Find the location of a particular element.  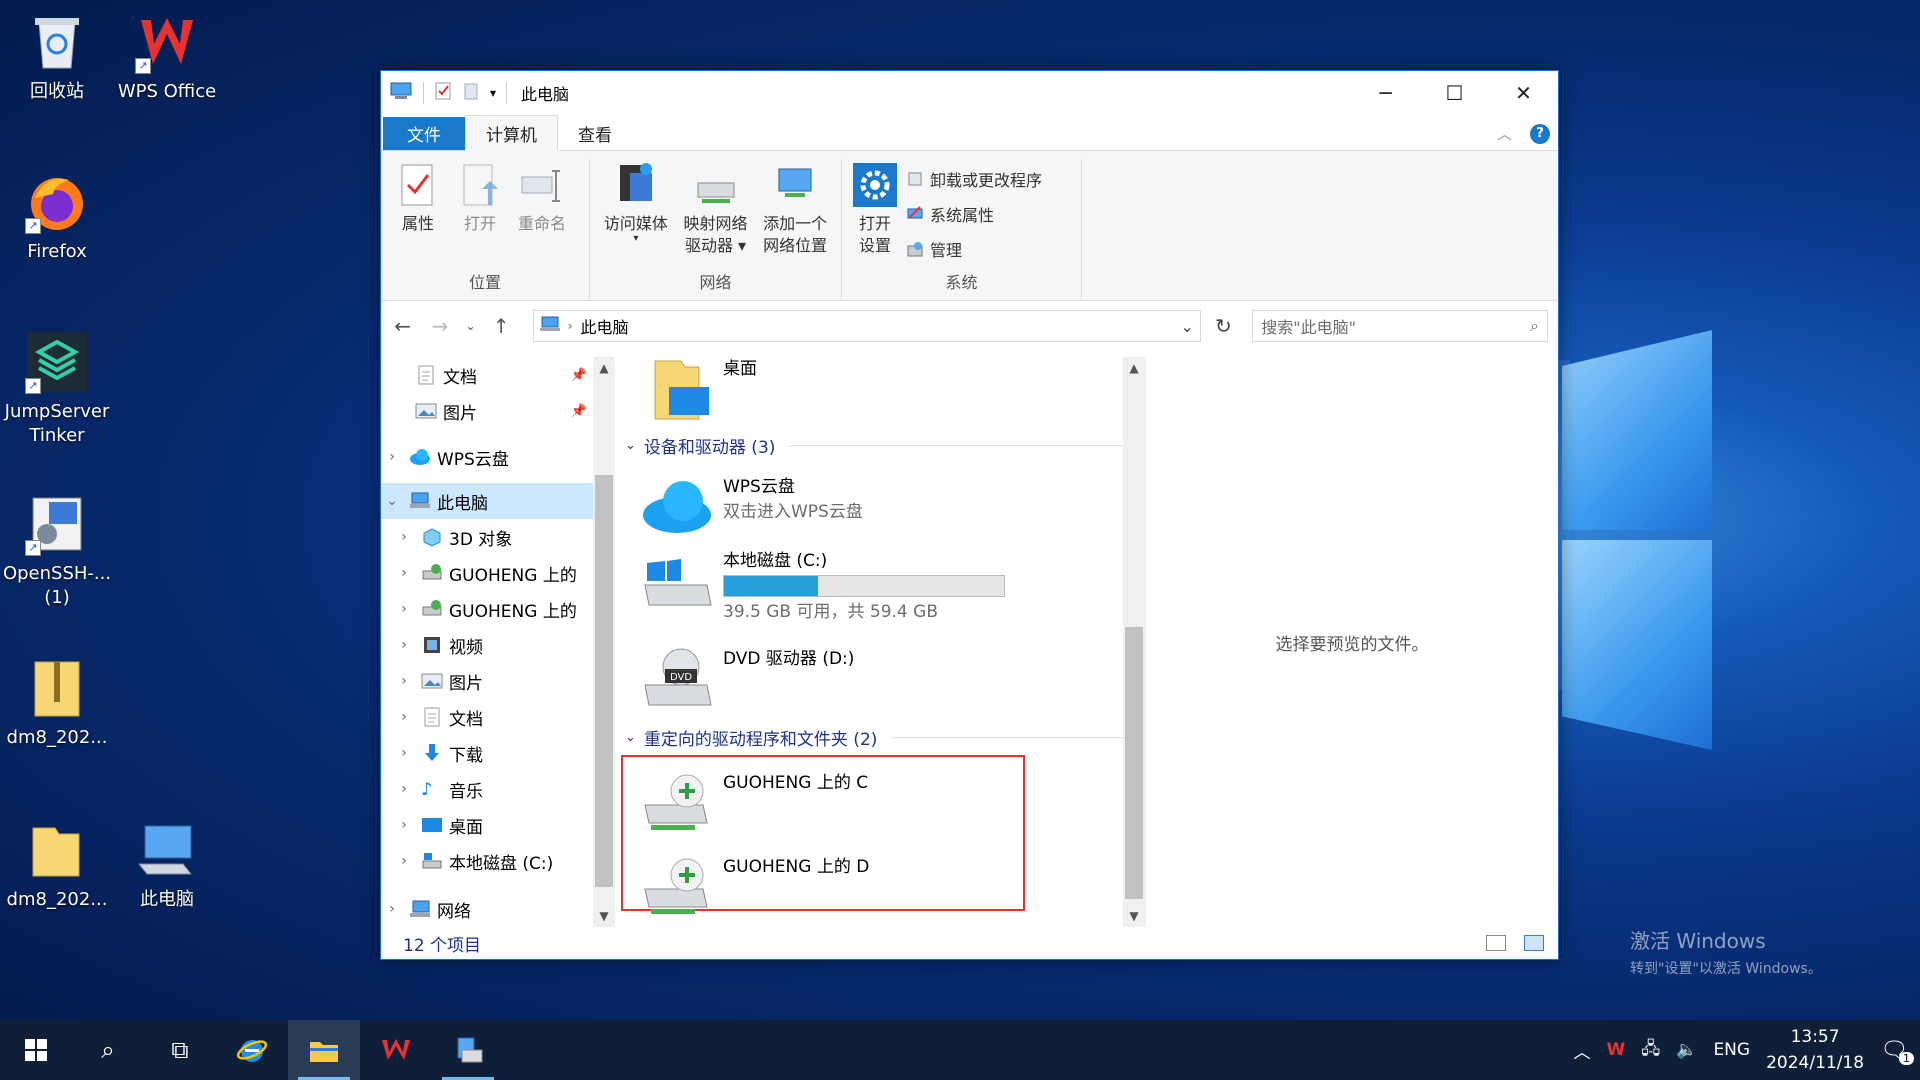

minimize-button: ─ is located at coordinates (1385, 93).